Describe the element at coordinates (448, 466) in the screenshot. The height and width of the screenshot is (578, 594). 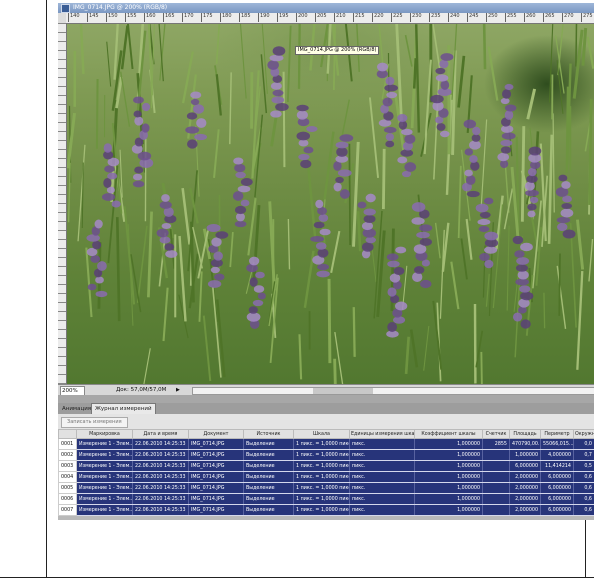
I see `table-cell: 1,000000` at that location.